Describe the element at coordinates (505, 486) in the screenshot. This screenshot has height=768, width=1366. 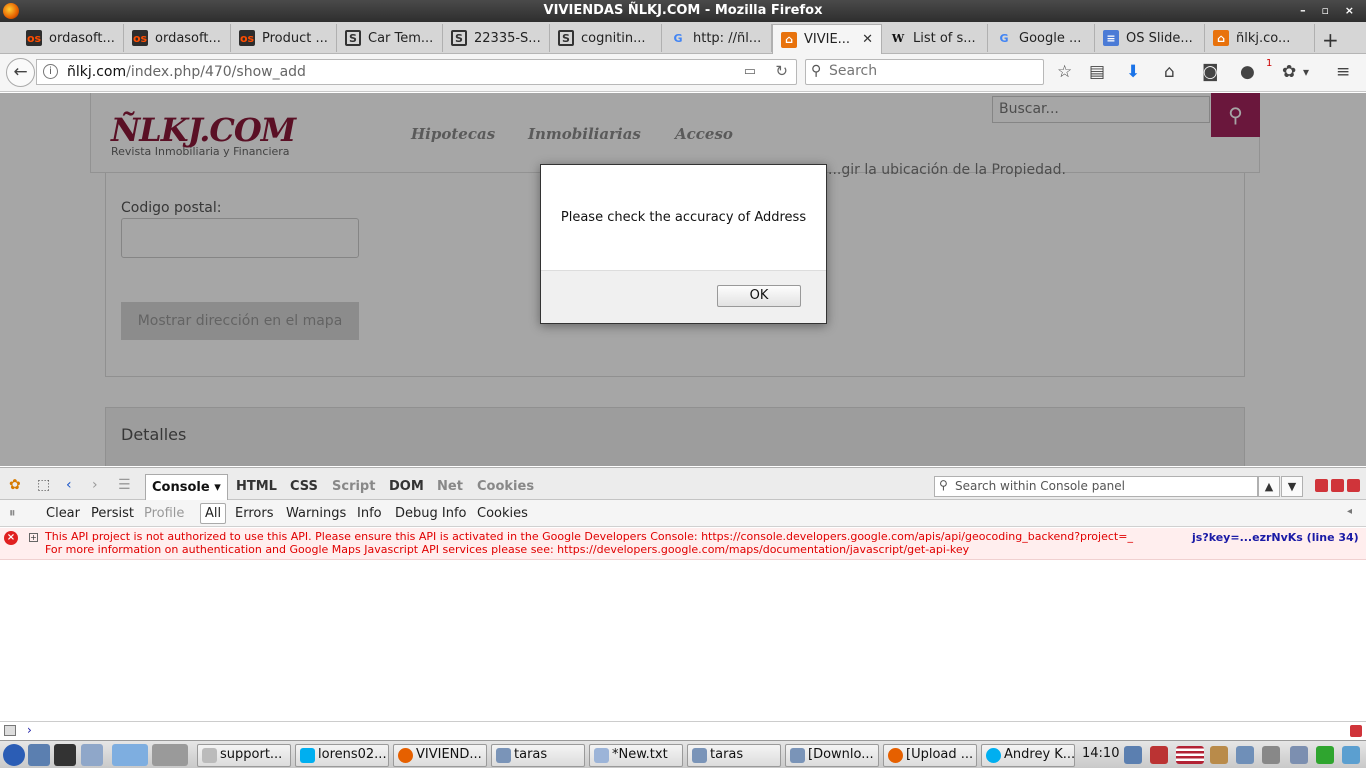
I see `tab-cookies: Cookies` at that location.